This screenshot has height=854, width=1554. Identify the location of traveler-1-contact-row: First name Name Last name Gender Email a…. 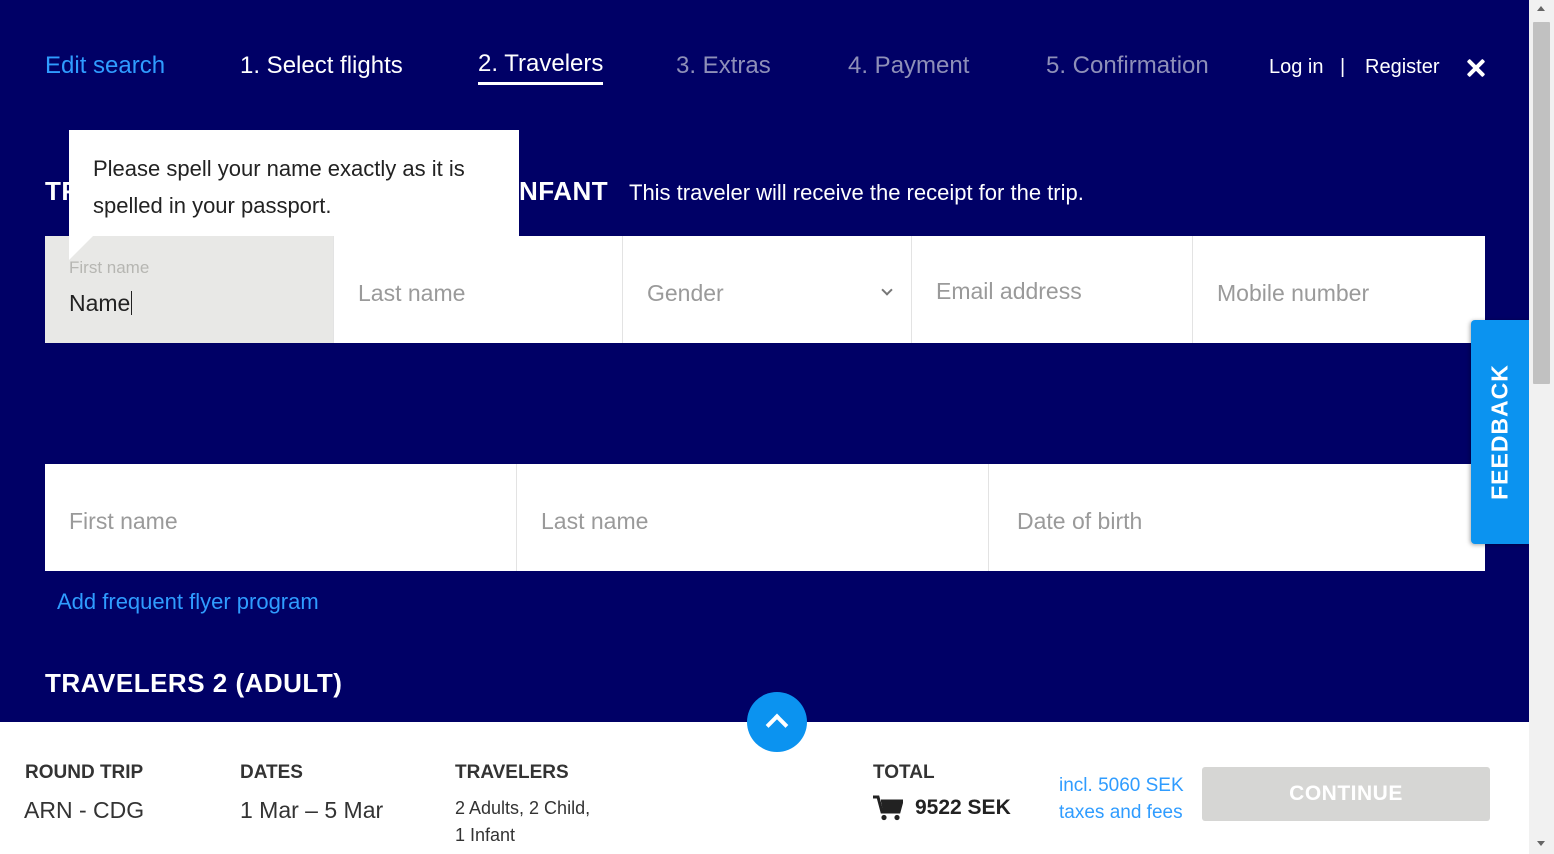
(765, 289).